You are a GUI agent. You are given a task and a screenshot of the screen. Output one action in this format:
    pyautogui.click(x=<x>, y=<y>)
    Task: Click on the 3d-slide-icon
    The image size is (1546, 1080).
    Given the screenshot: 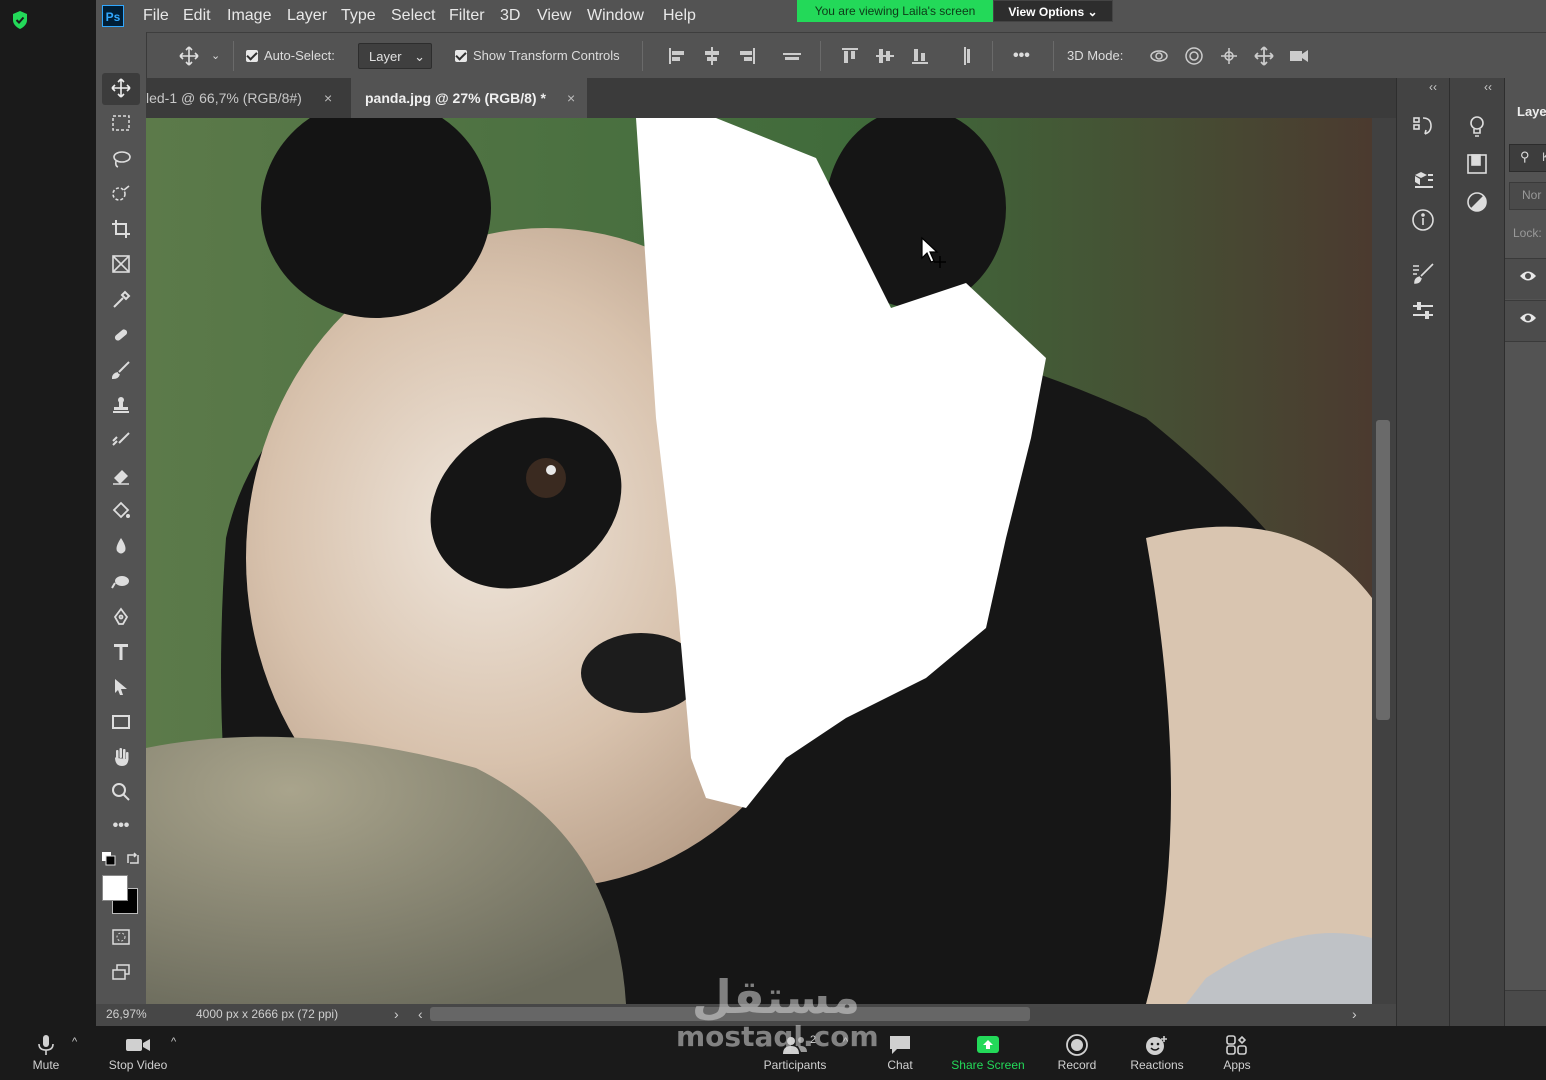 What is the action you would take?
    pyautogui.click(x=1264, y=56)
    